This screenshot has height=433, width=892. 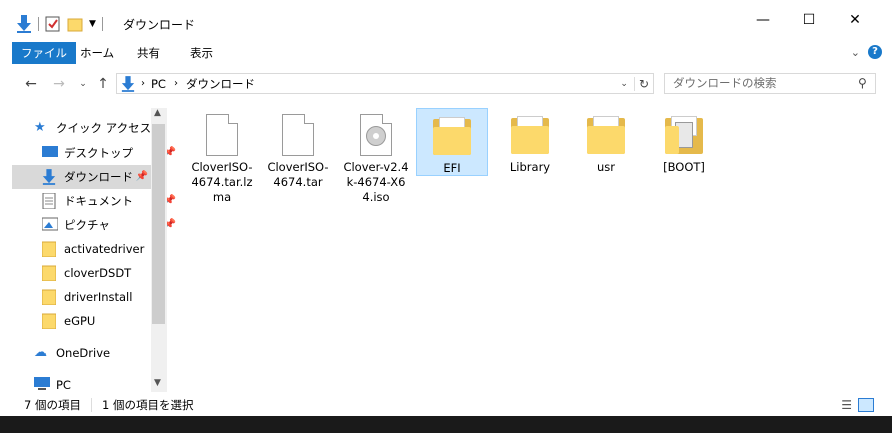 What do you see at coordinates (40, 127) in the screenshot?
I see `star-icon: ★` at bounding box center [40, 127].